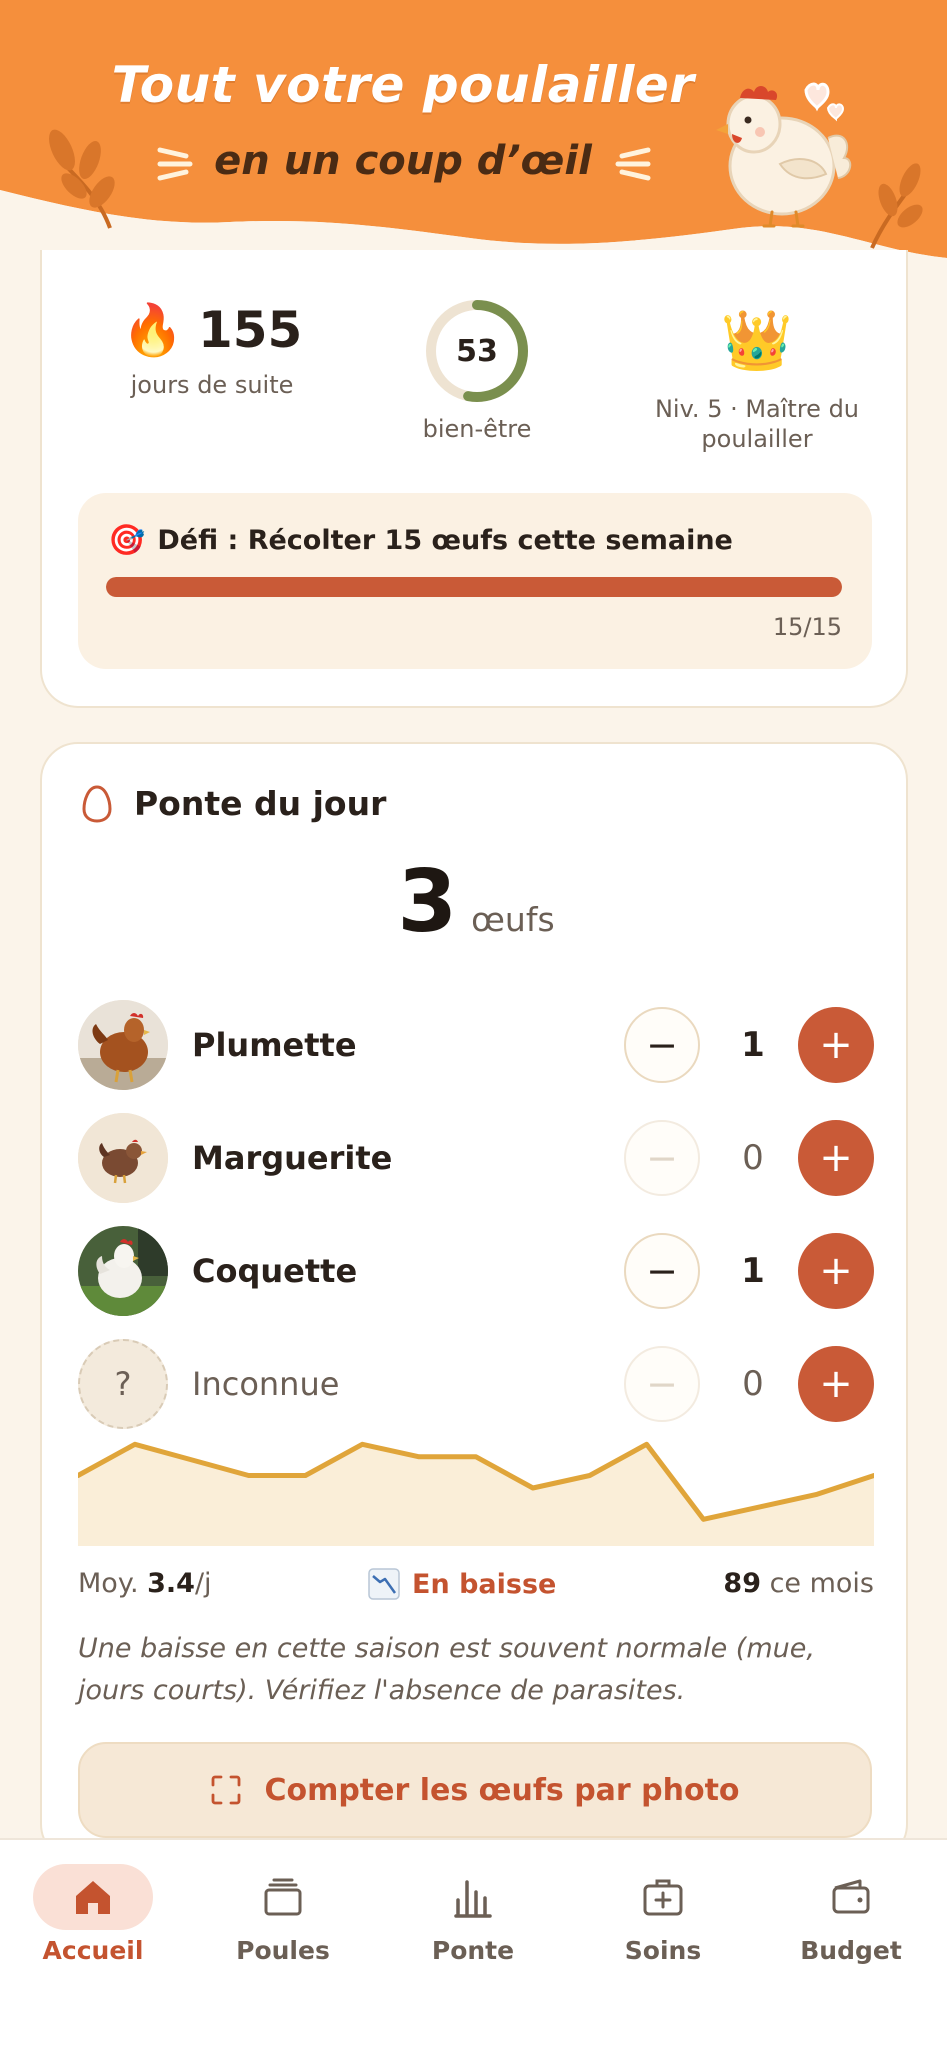 The height and width of the screenshot is (2048, 947). I want to click on wallet-icon, so click(851, 1896).